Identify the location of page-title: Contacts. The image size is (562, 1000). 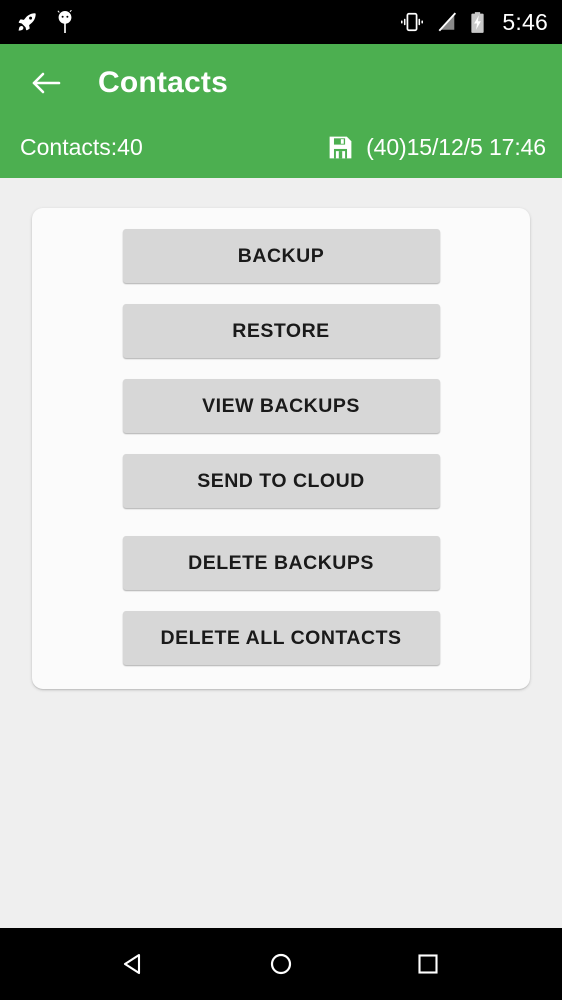
(163, 82).